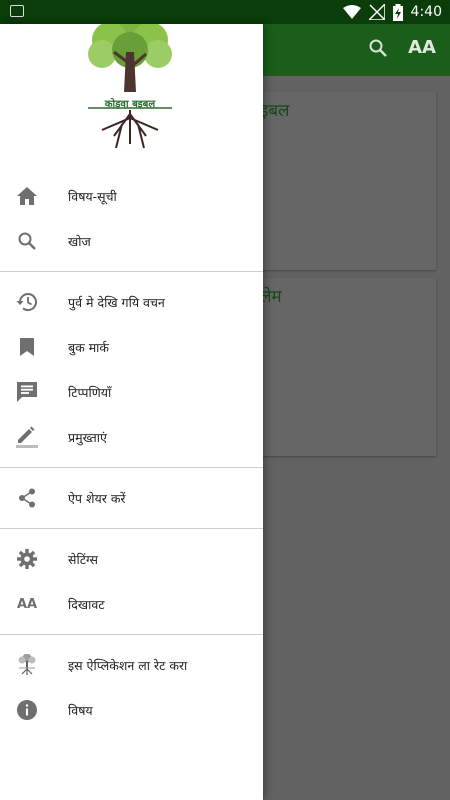 The height and width of the screenshot is (800, 450). Describe the element at coordinates (87, 437) in the screenshot. I see `drawer-item-label: प्रमुख्ताएं` at that location.